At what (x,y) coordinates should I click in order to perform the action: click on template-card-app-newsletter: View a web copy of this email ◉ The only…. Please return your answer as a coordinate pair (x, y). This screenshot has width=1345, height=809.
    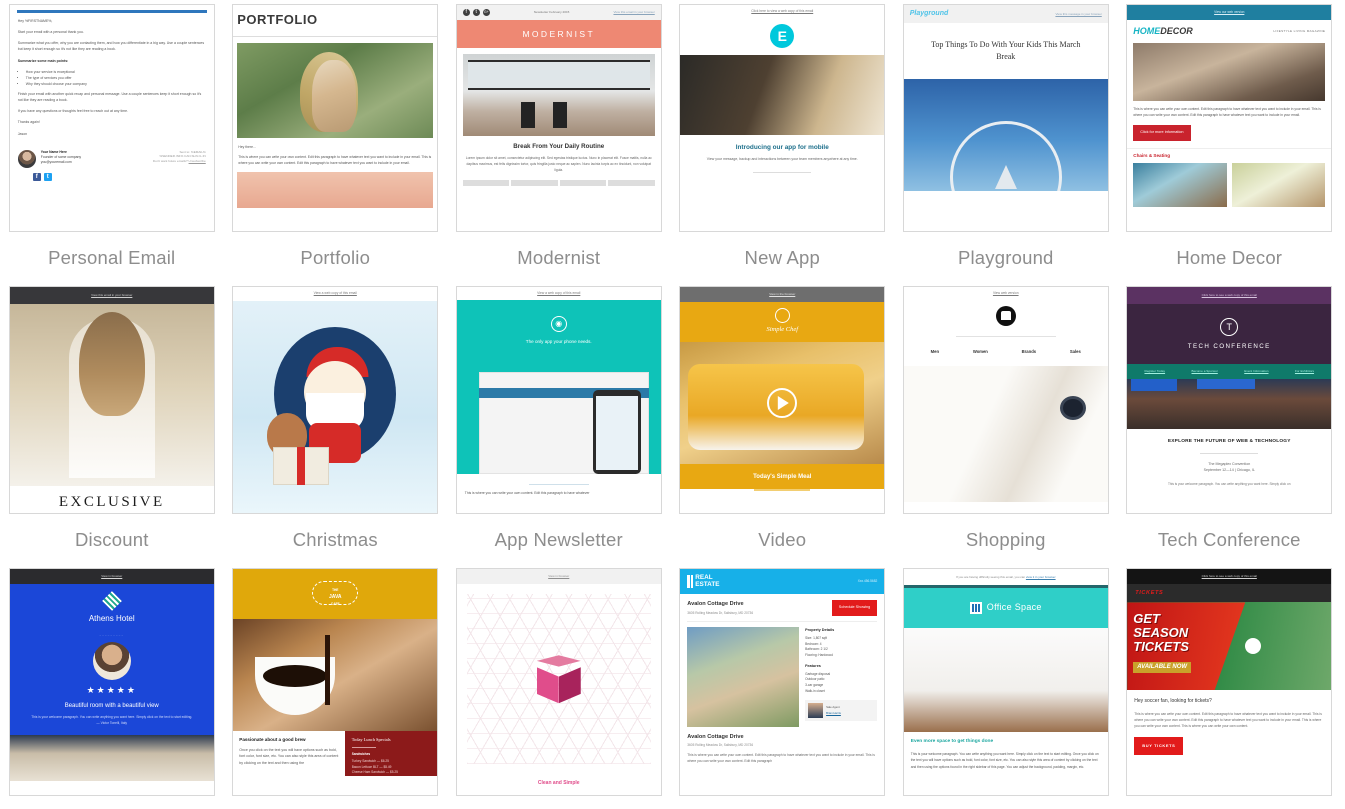
    Looking at the image, I should click on (559, 427).